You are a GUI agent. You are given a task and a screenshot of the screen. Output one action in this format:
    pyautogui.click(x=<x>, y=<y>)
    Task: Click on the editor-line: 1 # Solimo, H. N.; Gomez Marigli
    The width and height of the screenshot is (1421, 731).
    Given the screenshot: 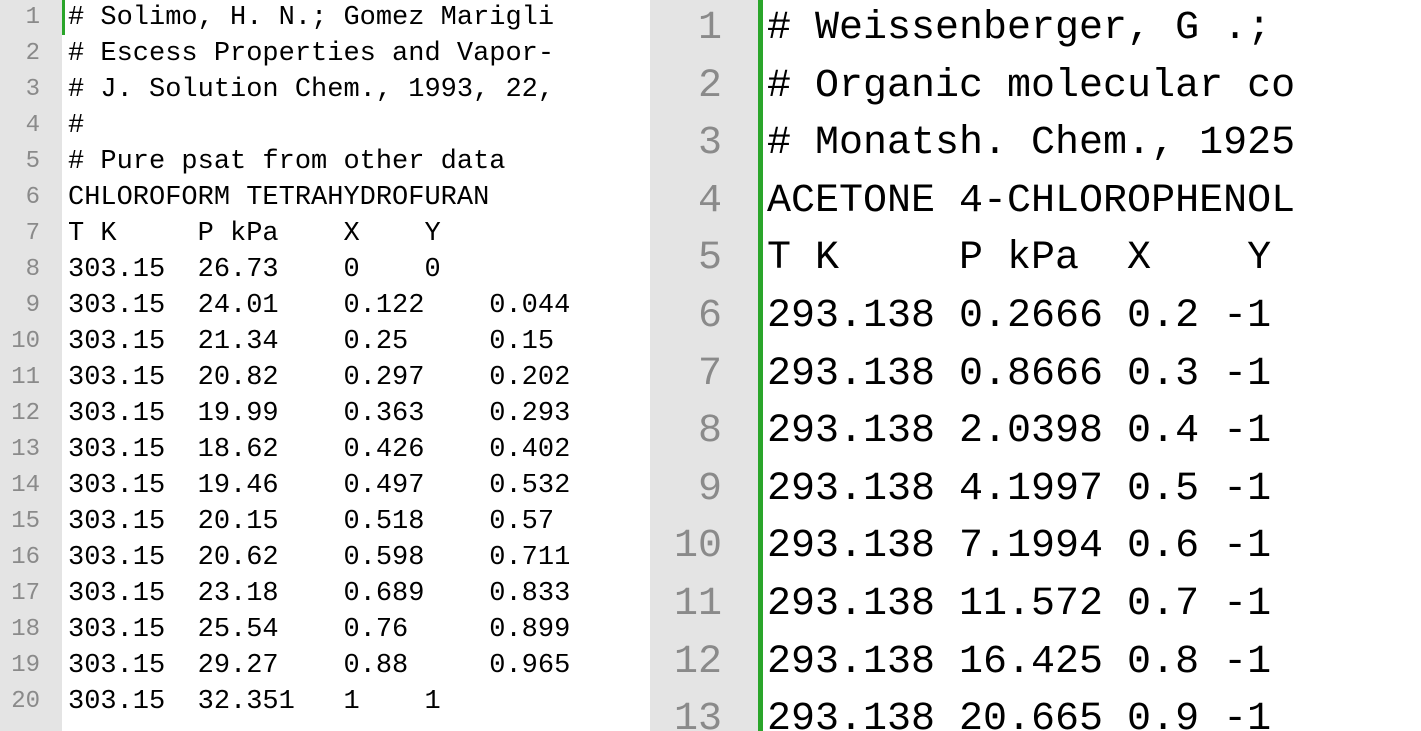 What is the action you would take?
    pyautogui.click(x=325, y=18)
    